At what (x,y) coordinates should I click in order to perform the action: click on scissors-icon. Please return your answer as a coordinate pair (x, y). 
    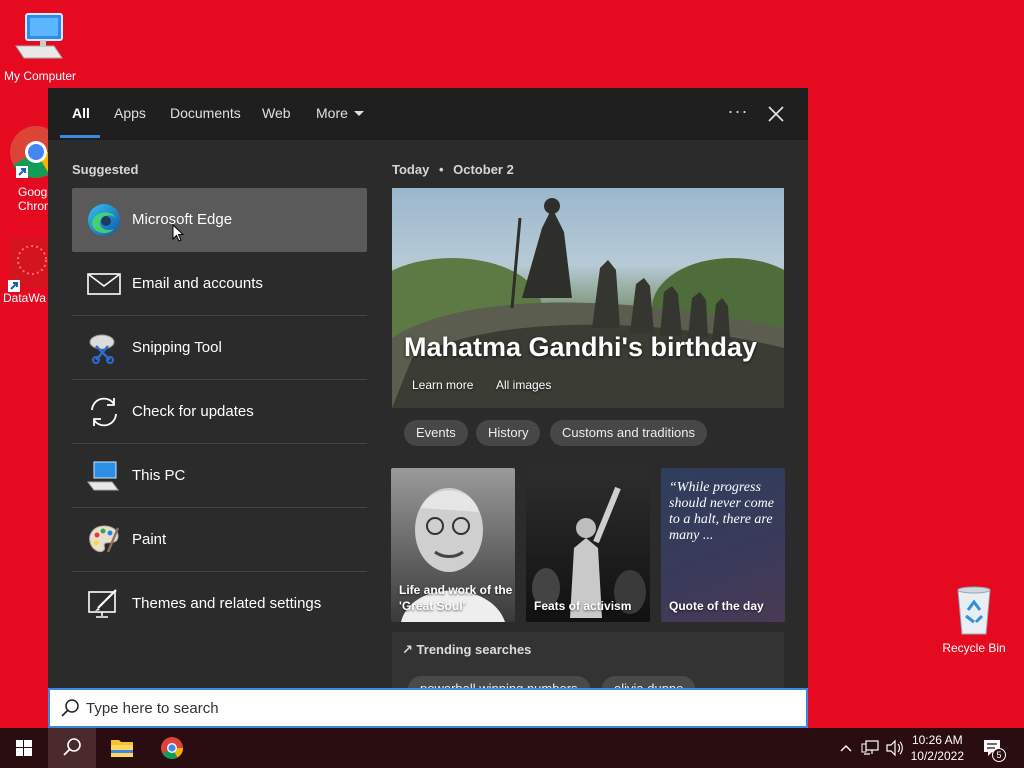
    Looking at the image, I should click on (102, 349).